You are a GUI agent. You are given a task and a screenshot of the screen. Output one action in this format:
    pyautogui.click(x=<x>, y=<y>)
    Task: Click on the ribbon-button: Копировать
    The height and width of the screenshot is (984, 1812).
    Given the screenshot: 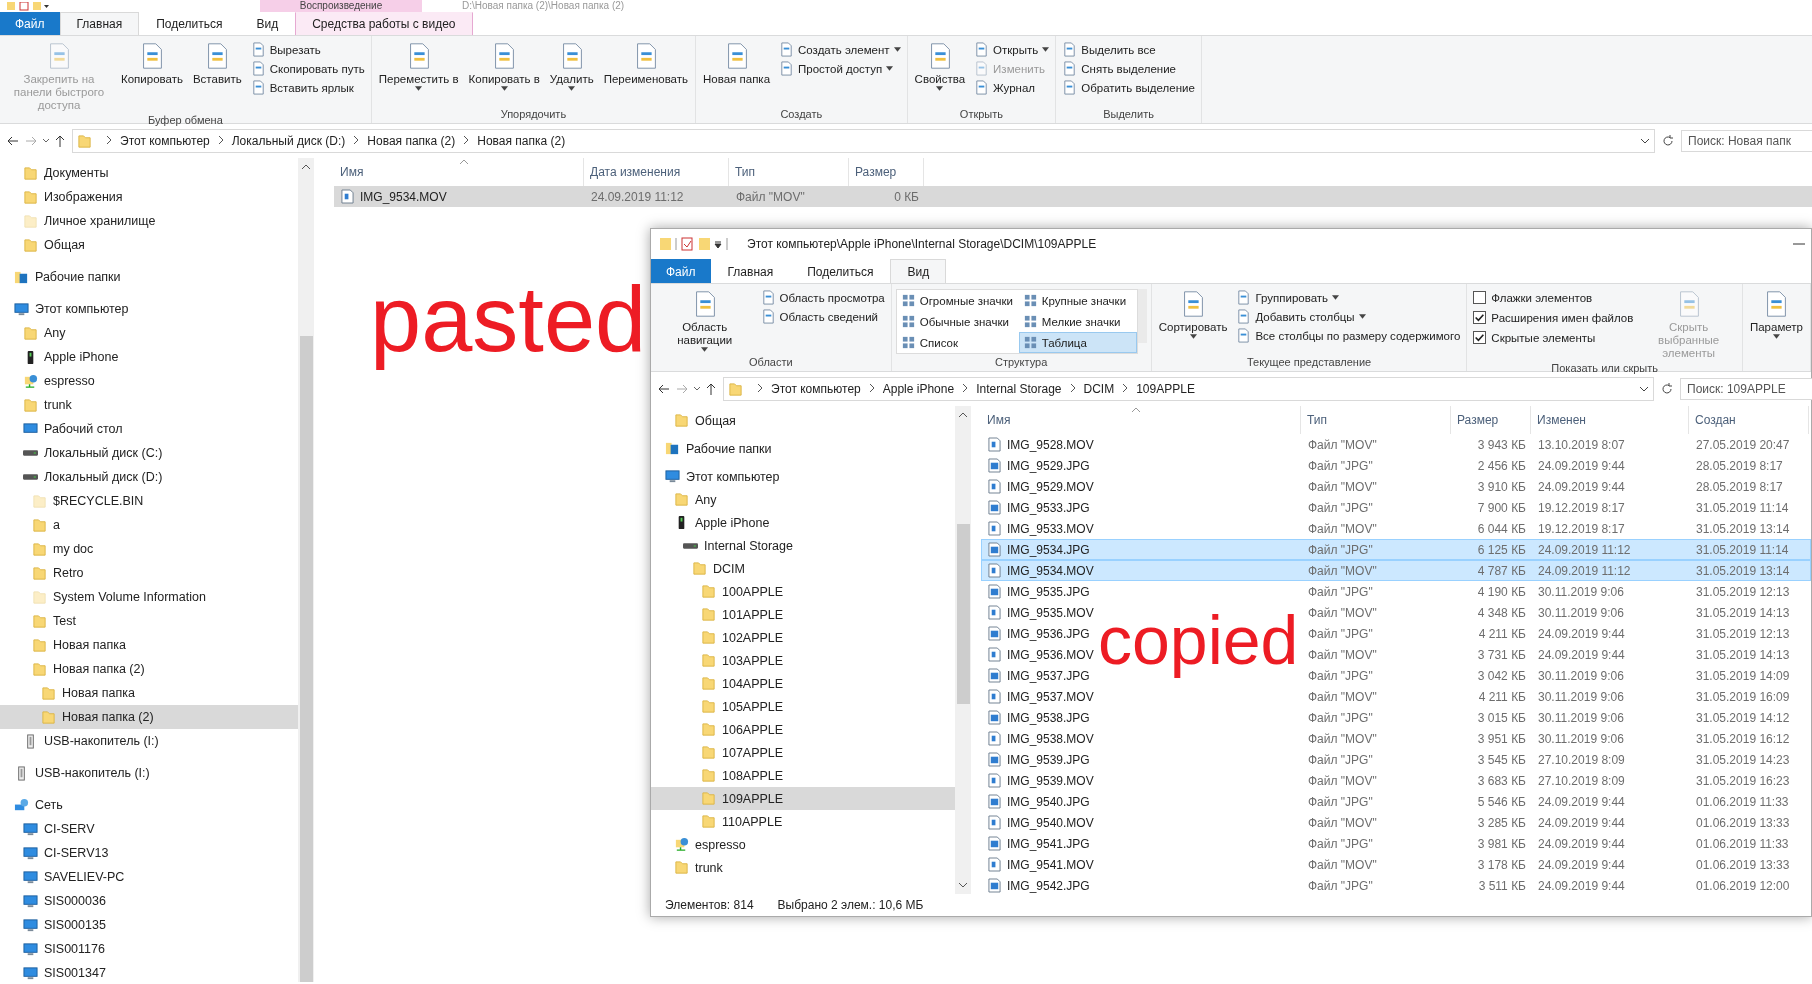 What is the action you would take?
    pyautogui.click(x=152, y=63)
    